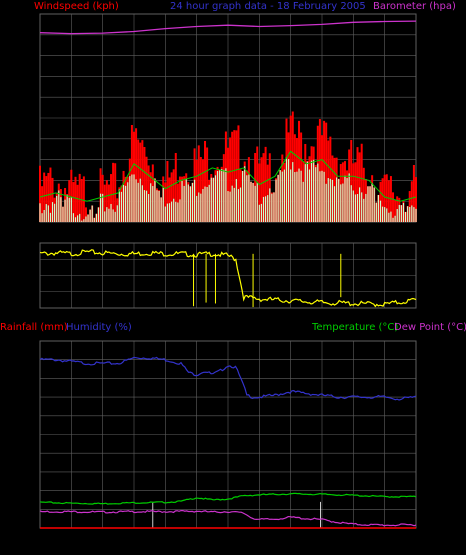 Image resolution: width=466 pixels, height=555 pixels. I want to click on humidity-axis-title: Humidity (%), so click(99, 327).